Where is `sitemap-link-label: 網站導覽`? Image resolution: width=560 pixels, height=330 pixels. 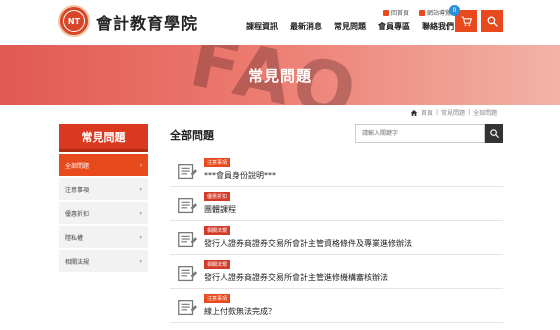 sitemap-link-label: 網站導覽 is located at coordinates (439, 13).